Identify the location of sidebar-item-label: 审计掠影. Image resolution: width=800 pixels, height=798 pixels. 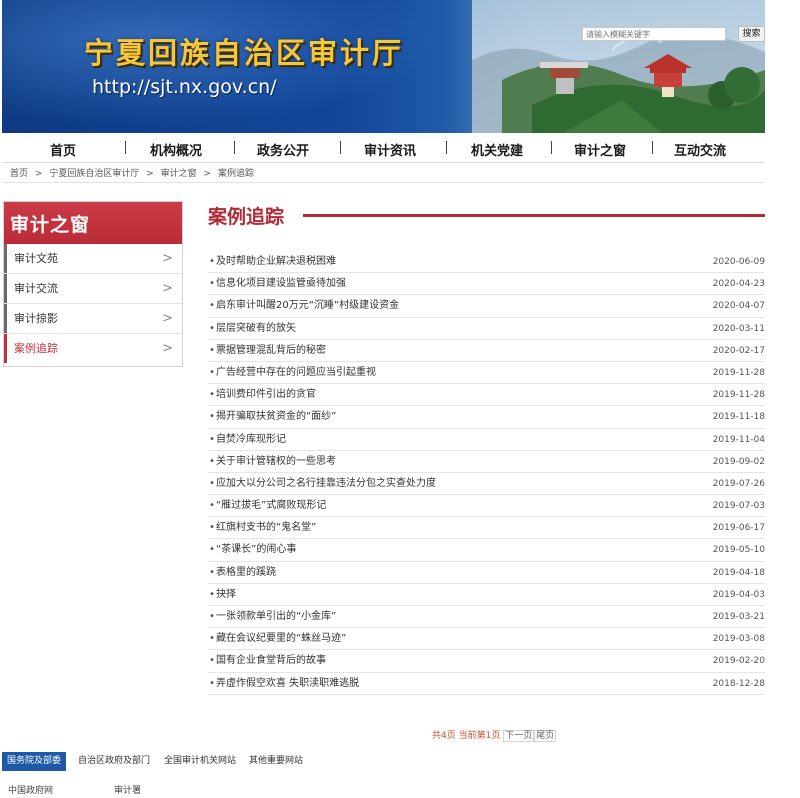
(36, 318).